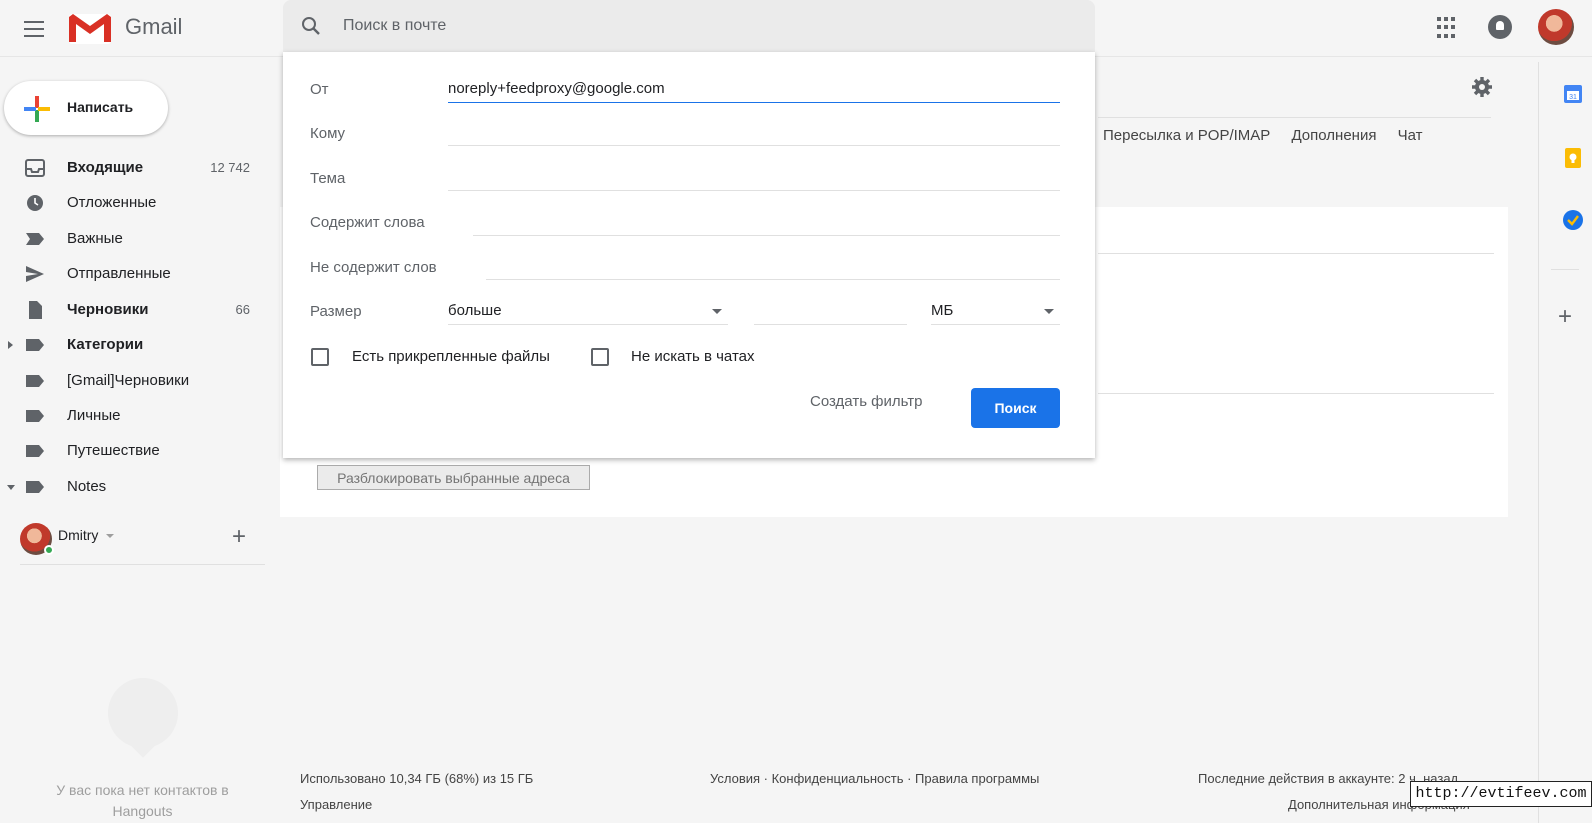 Image resolution: width=1592 pixels, height=823 pixels. What do you see at coordinates (995, 311) in the screenshot?
I see `size-unit-select: МБ` at bounding box center [995, 311].